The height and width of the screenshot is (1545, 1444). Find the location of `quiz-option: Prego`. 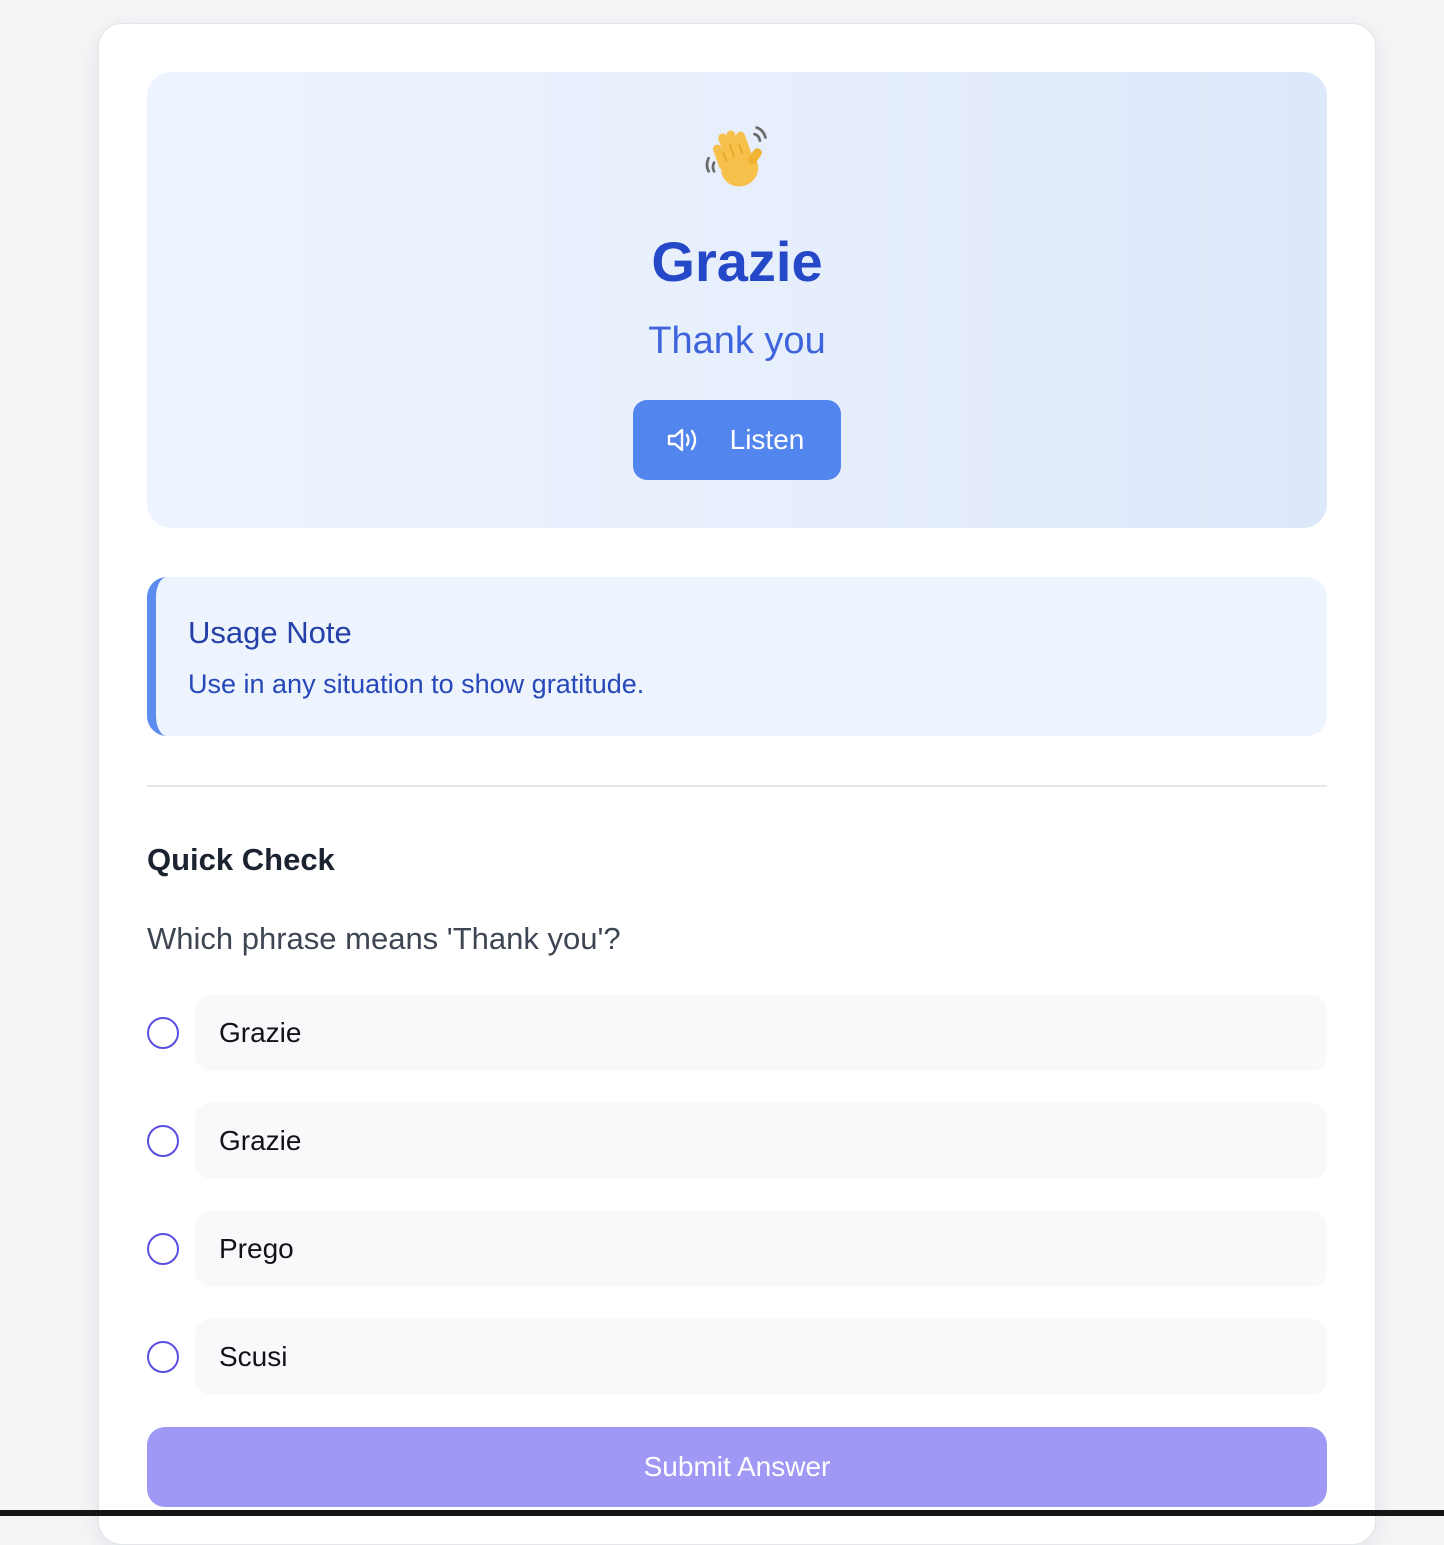

quiz-option: Prego is located at coordinates (737, 1249).